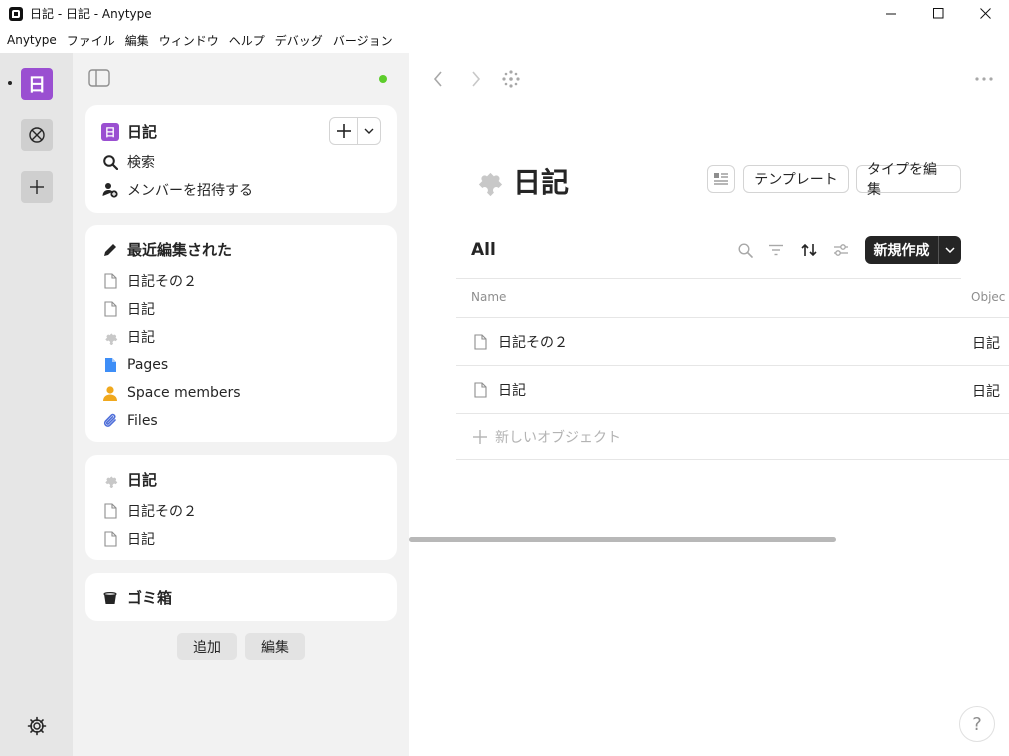  I want to click on menu-help: ヘルプ, so click(247, 40).